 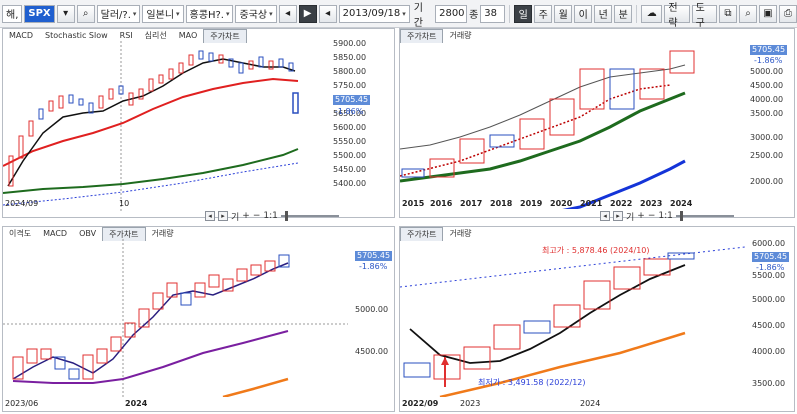 I want to click on step-back-icon: ◂, so click(x=328, y=13).